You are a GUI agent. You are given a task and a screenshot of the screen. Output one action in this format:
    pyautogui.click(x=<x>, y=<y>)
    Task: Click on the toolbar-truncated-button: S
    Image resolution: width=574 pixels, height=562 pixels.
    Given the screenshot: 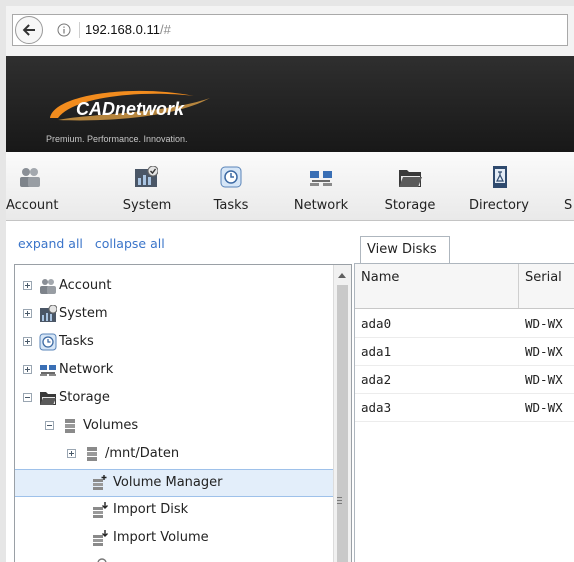 What is the action you would take?
    pyautogui.click(x=569, y=186)
    